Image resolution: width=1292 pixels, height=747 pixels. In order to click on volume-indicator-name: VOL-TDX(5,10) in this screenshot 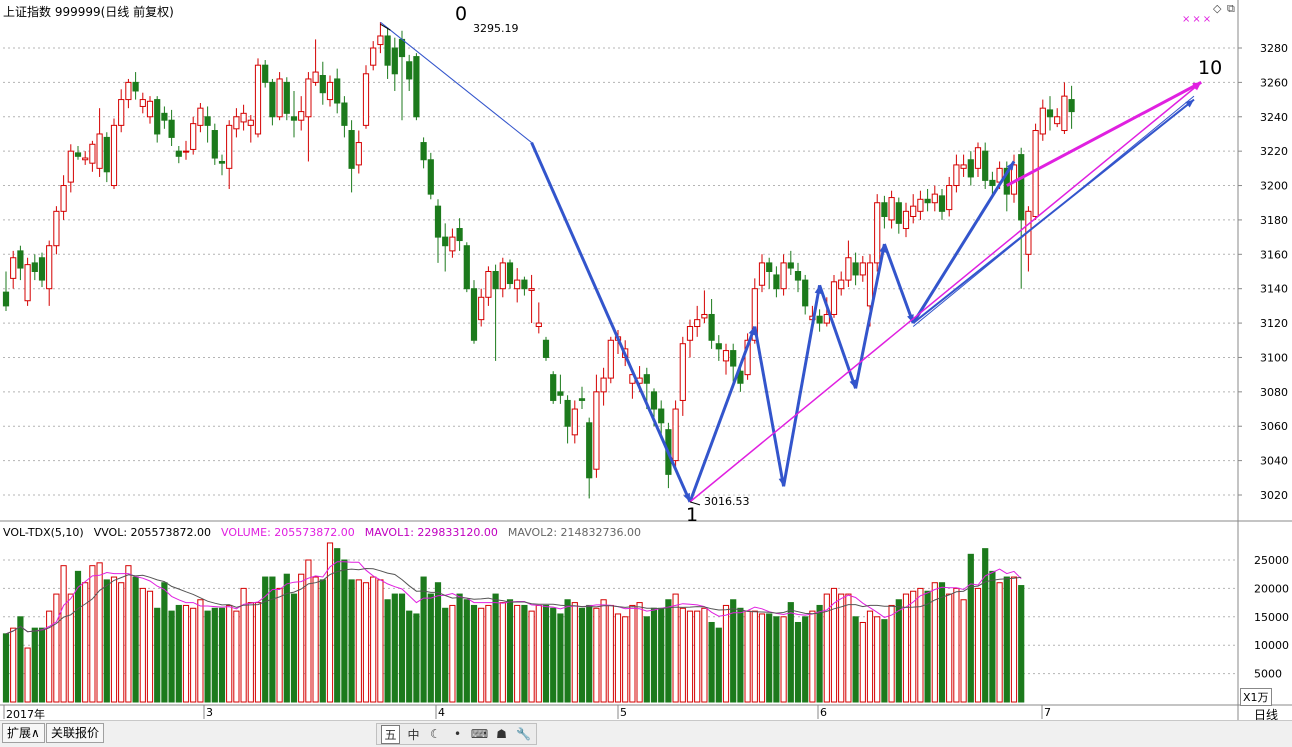, I will do `click(43, 532)`.